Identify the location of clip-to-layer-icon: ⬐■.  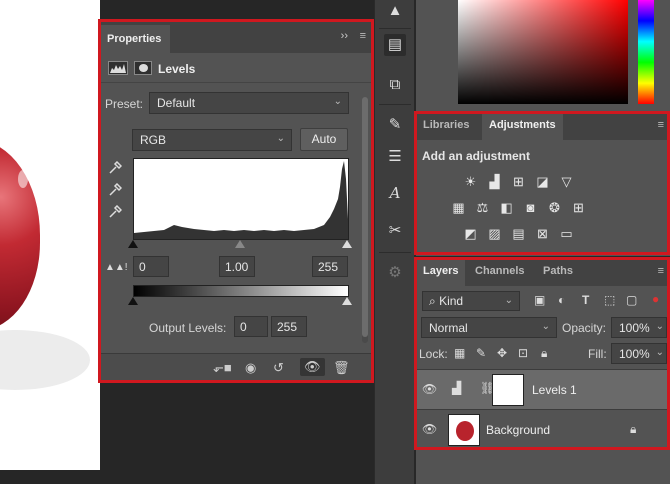
(222, 368).